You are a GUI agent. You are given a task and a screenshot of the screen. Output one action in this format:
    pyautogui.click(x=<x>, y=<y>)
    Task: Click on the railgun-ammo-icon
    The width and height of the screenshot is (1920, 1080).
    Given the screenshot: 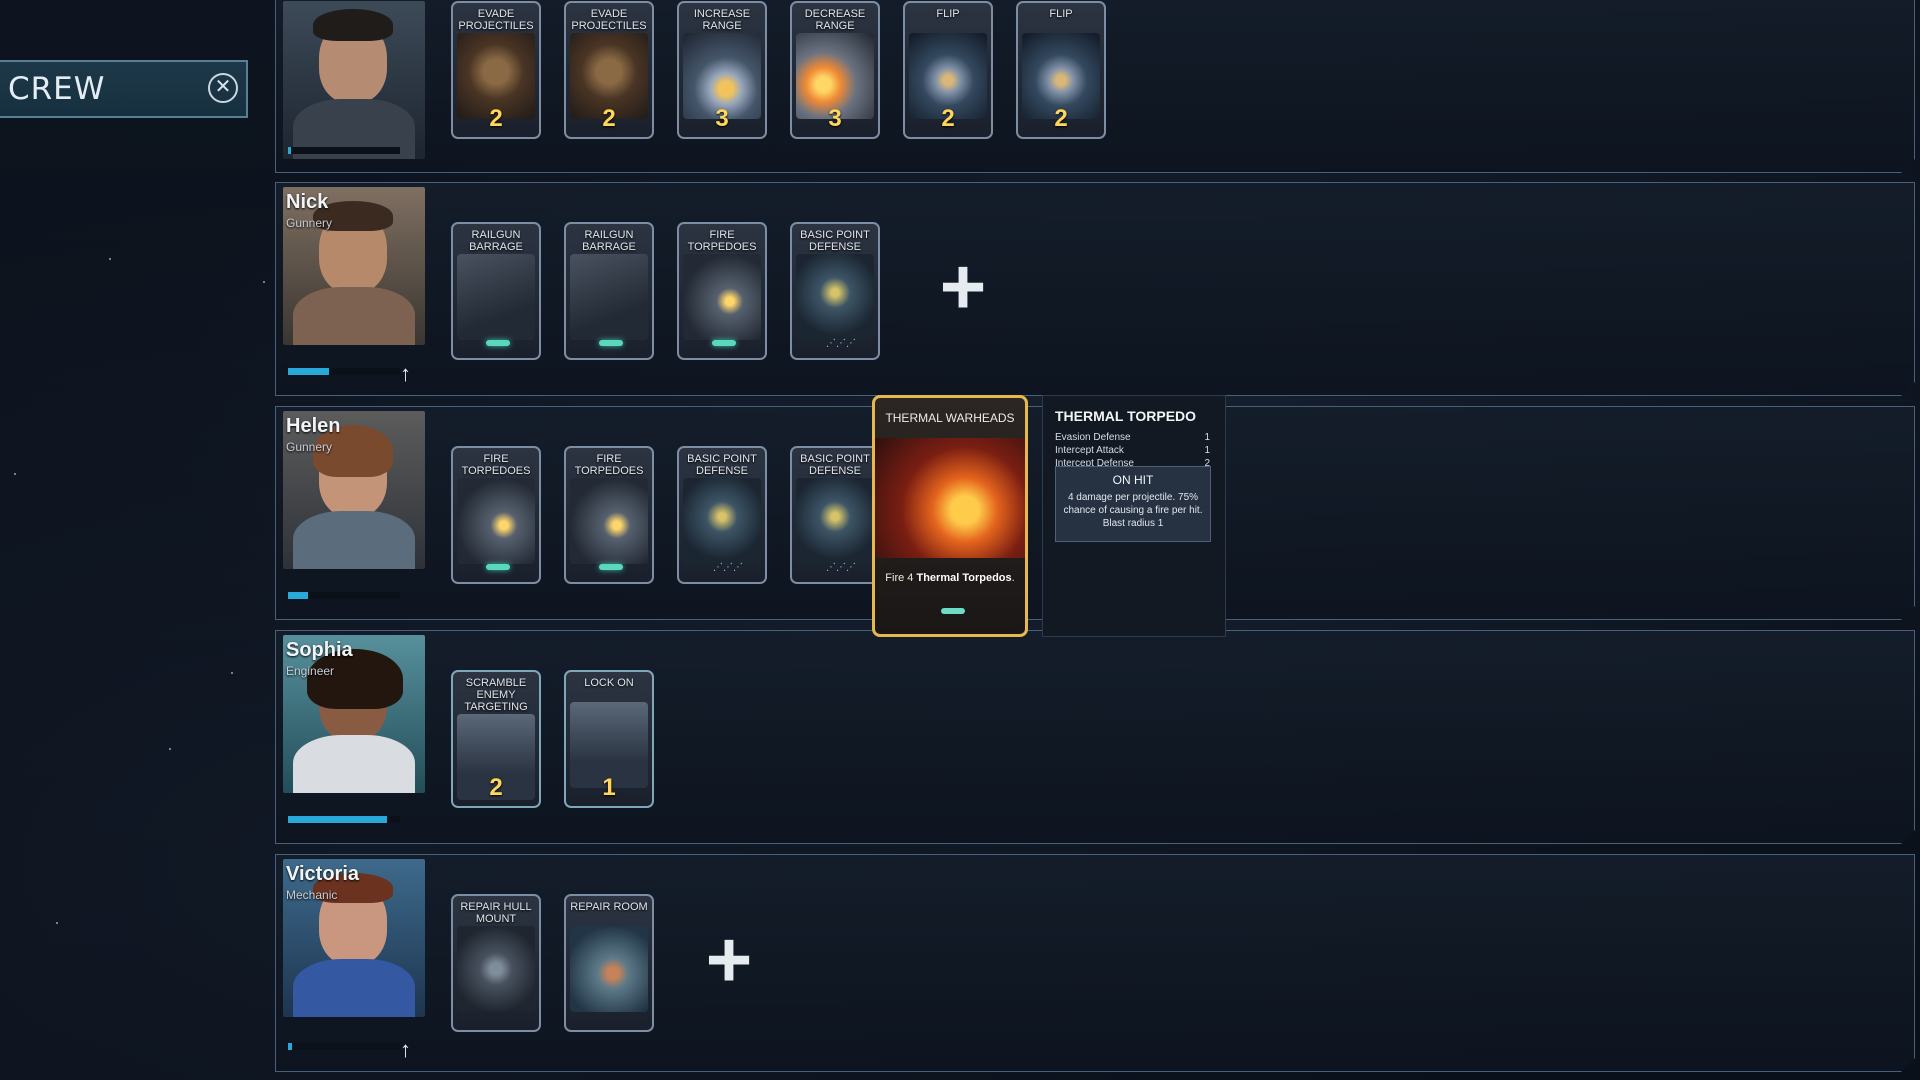 What is the action you would take?
    pyautogui.click(x=498, y=343)
    